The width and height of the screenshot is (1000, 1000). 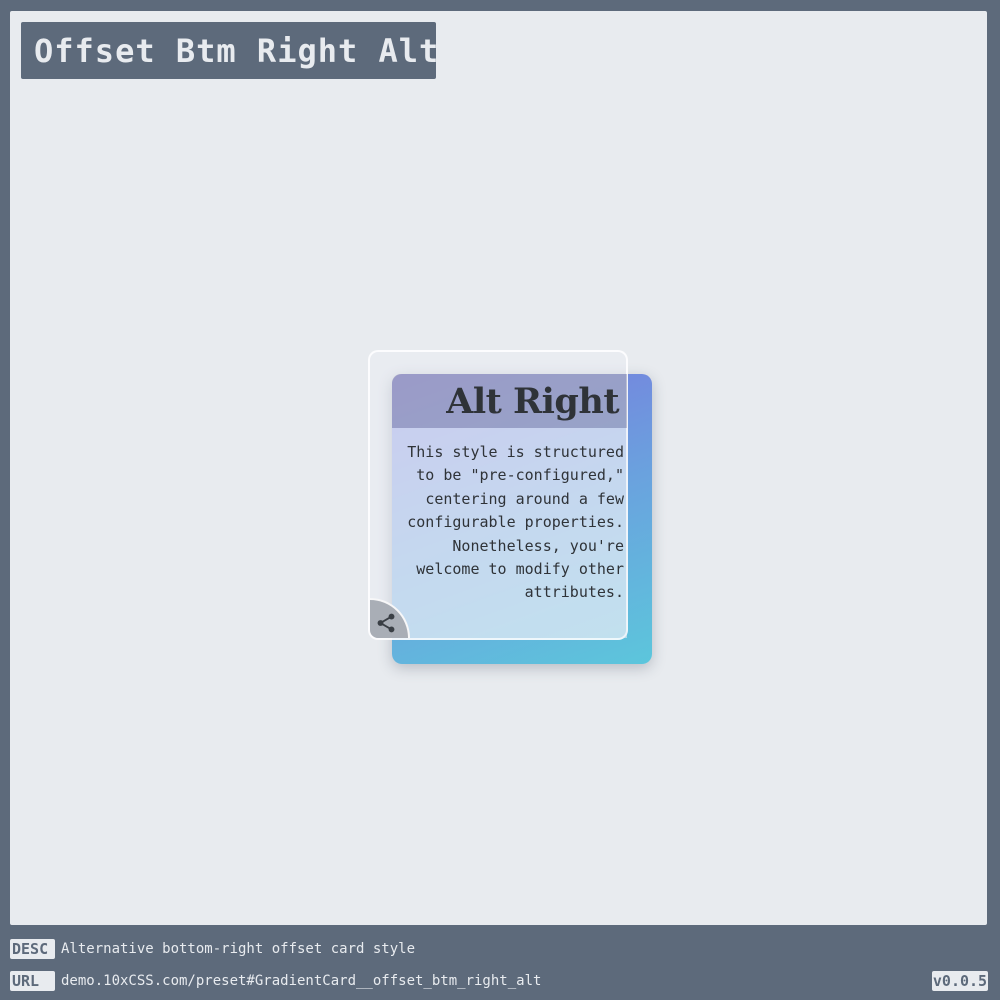 I want to click on version-badge: v0.0.5, so click(x=960, y=981).